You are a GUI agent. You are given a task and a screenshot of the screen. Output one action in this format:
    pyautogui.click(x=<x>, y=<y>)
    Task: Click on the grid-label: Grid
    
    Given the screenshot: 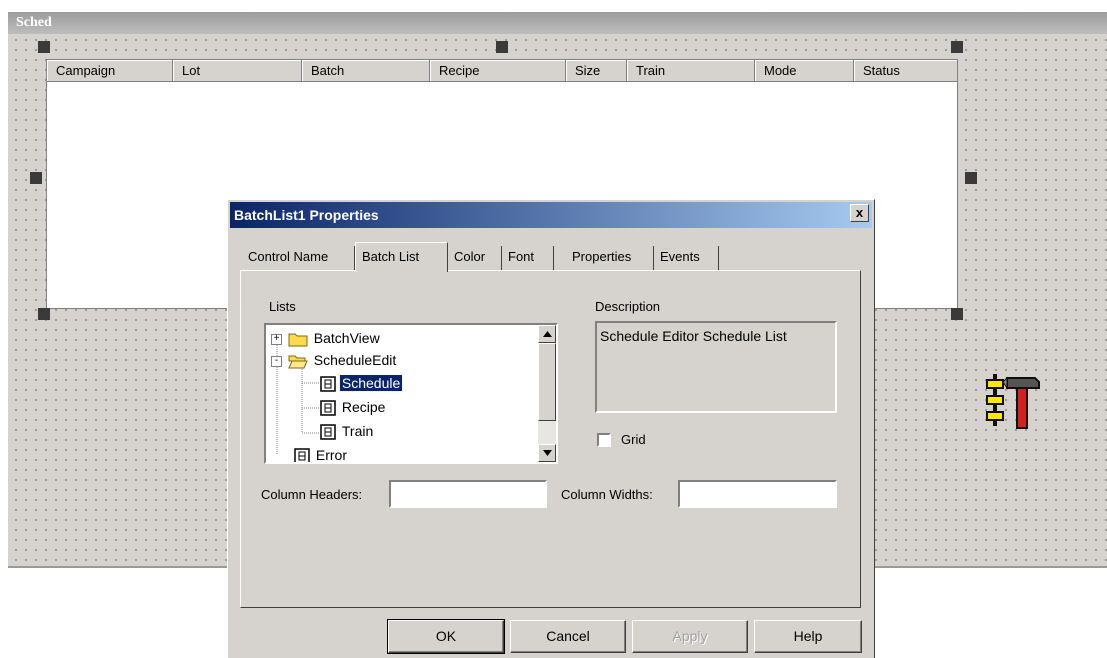 What is the action you would take?
    pyautogui.click(x=633, y=439)
    